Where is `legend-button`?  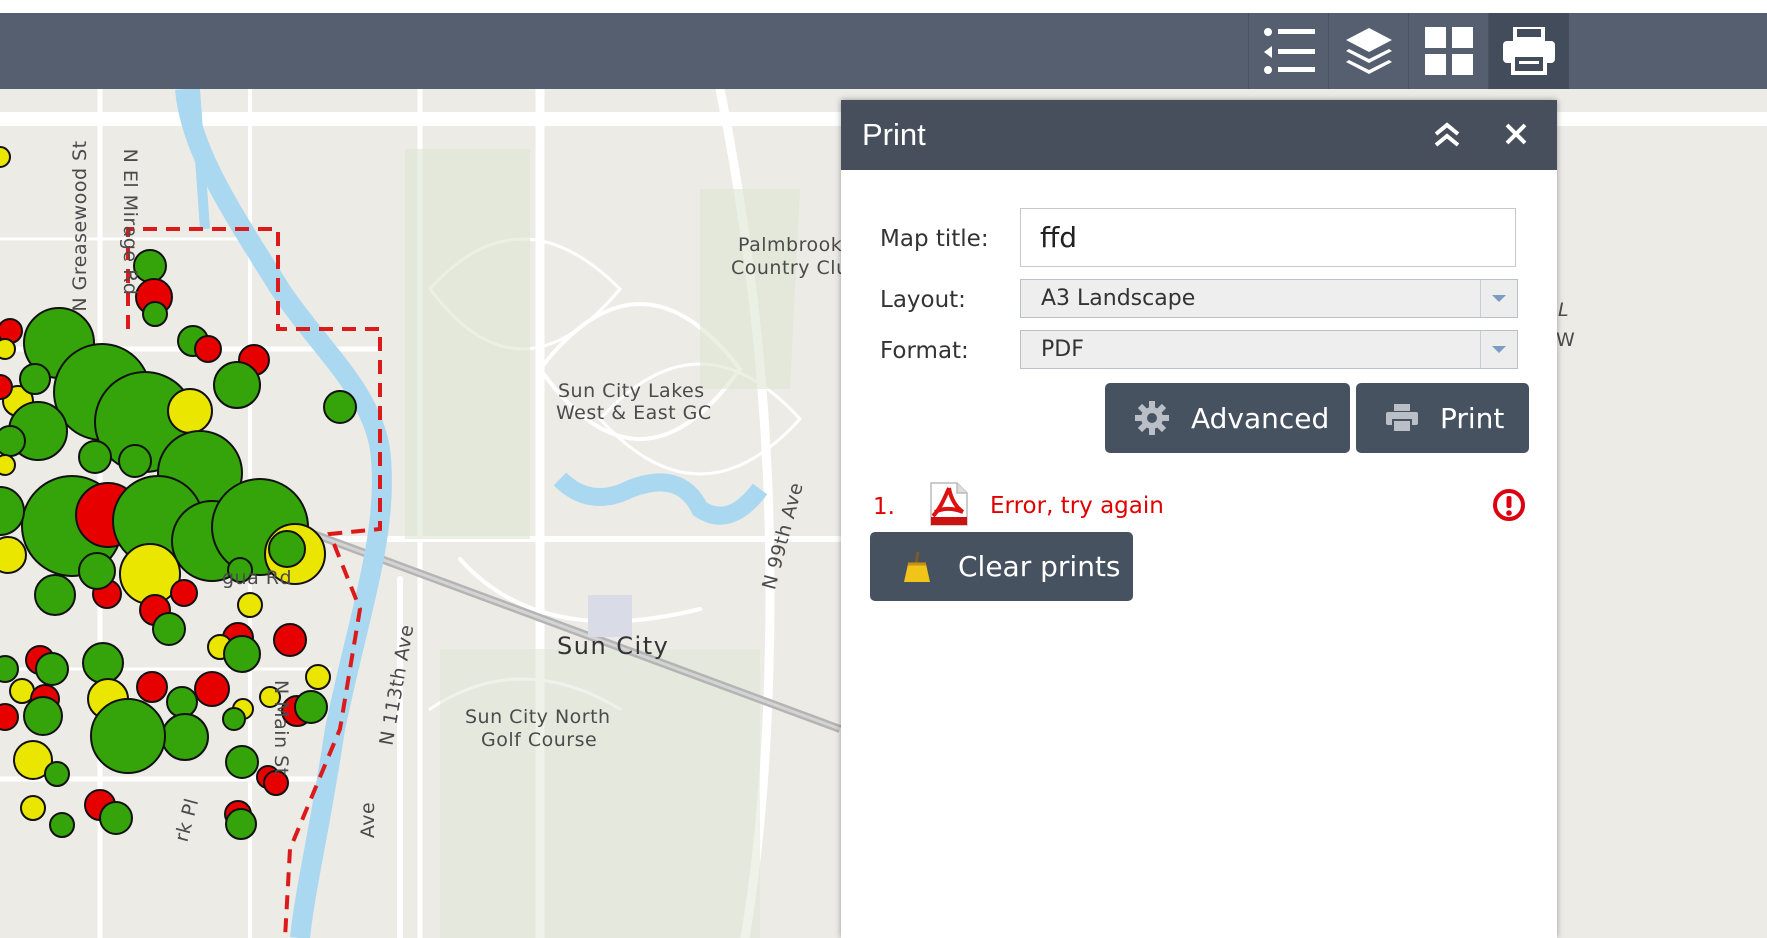 legend-button is located at coordinates (1288, 51).